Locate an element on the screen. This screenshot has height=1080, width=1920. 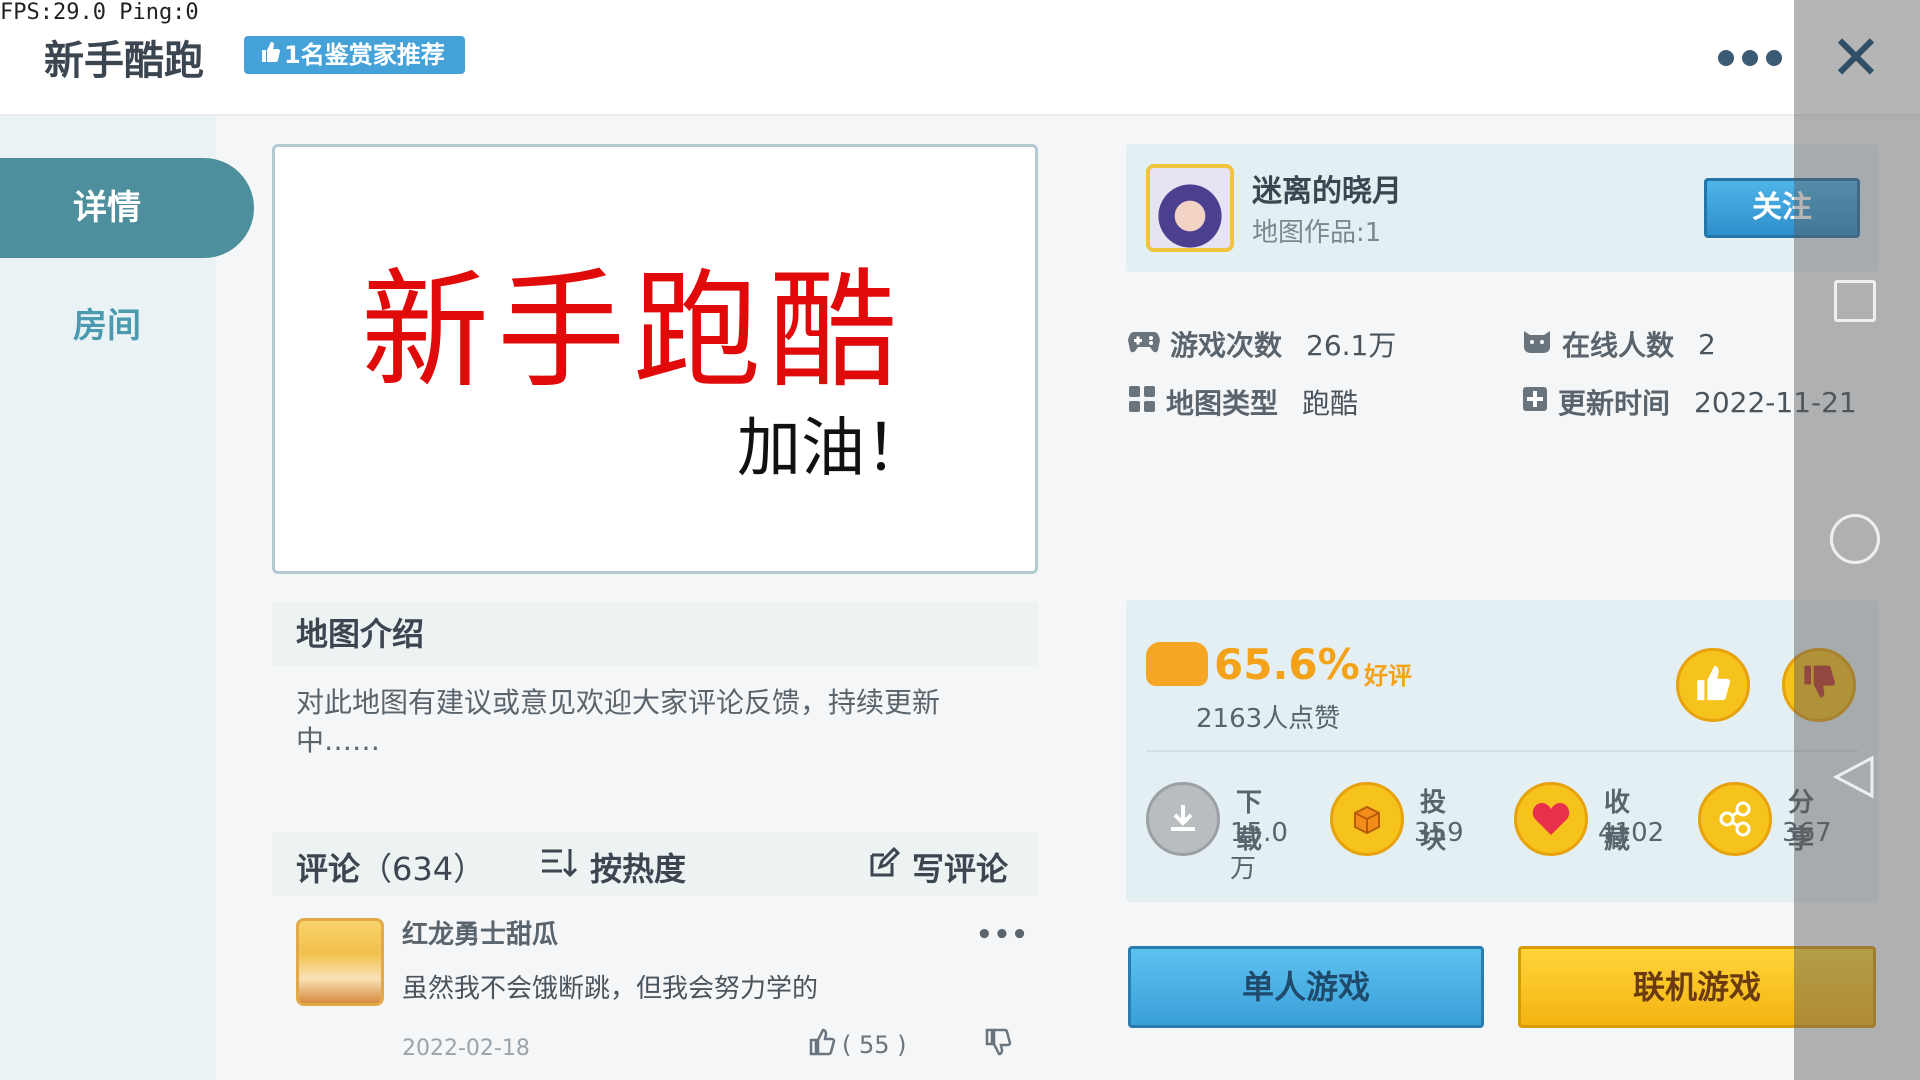
like-map-button is located at coordinates (1713, 685).